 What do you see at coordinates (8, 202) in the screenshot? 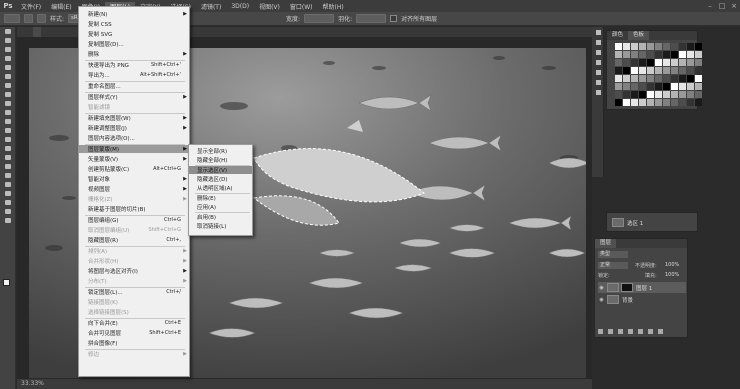
I see `zoom-tool-icon` at bounding box center [8, 202].